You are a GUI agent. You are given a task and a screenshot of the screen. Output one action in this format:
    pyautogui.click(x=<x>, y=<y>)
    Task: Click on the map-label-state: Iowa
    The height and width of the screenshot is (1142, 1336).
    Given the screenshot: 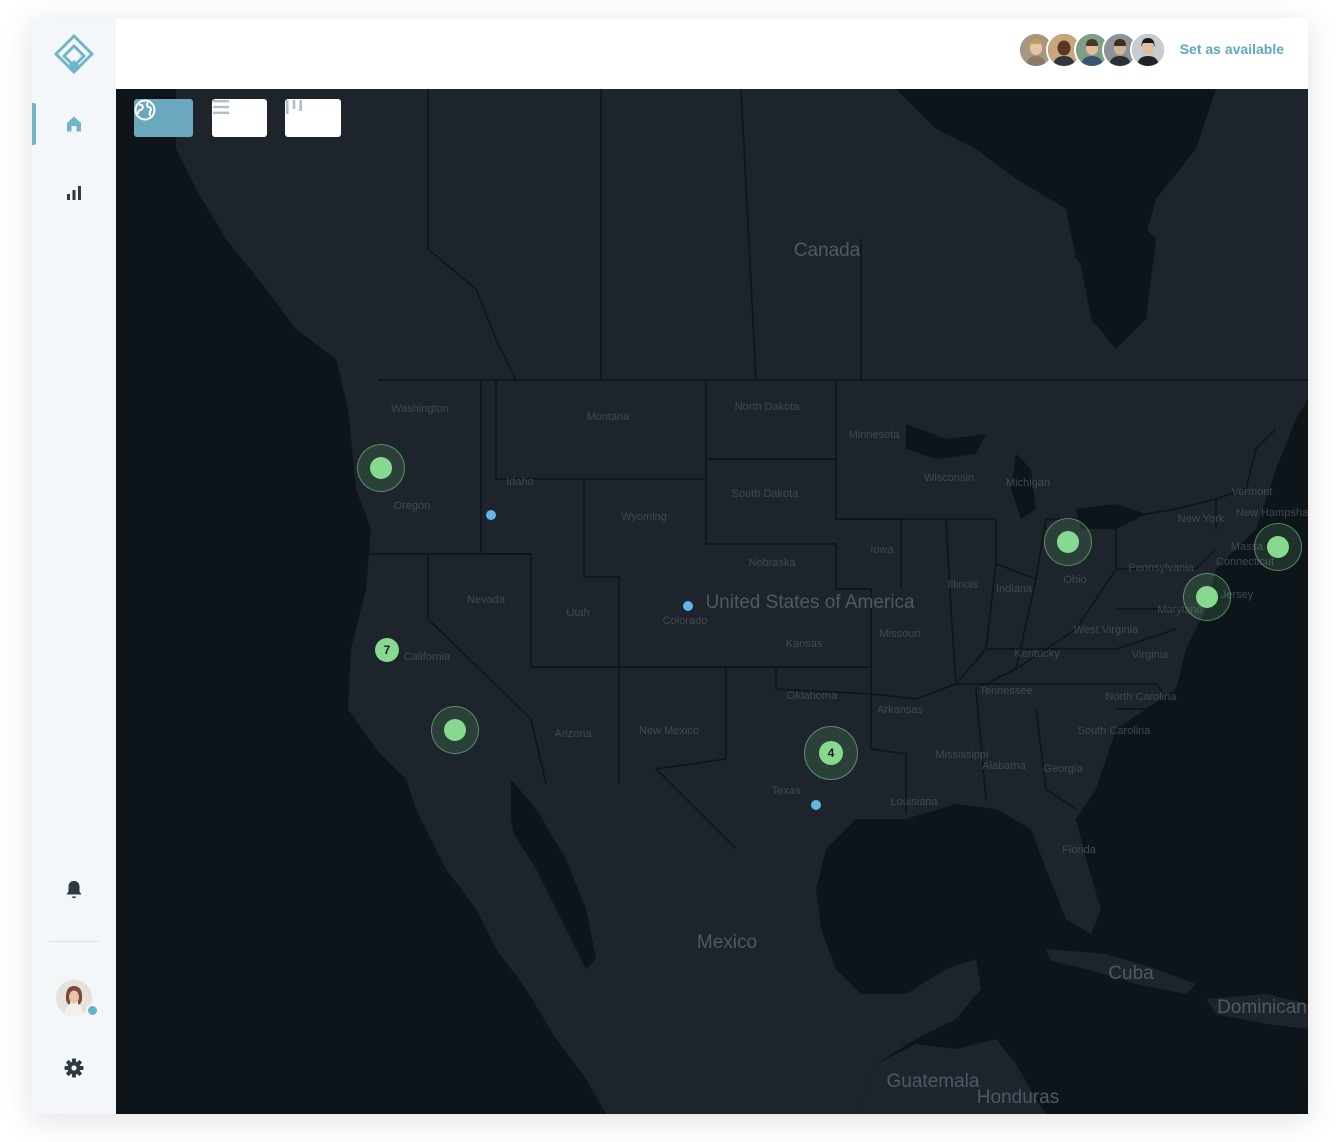 What is the action you would take?
    pyautogui.click(x=882, y=550)
    